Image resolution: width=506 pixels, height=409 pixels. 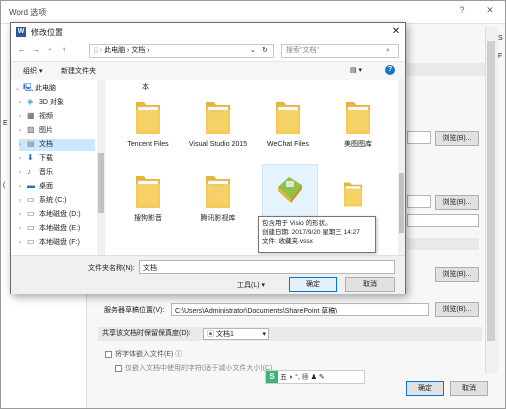 What do you see at coordinates (32, 71) in the screenshot?
I see `organize-menu: 组织 ▾` at bounding box center [32, 71].